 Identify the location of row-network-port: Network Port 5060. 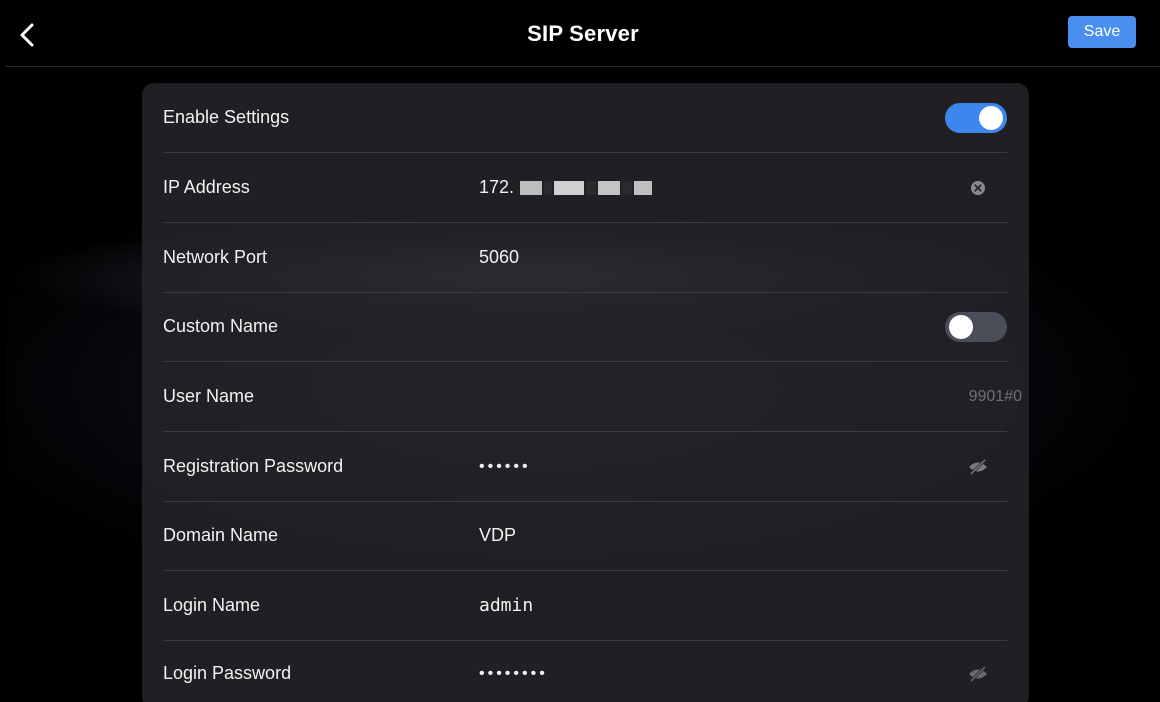
(585, 258).